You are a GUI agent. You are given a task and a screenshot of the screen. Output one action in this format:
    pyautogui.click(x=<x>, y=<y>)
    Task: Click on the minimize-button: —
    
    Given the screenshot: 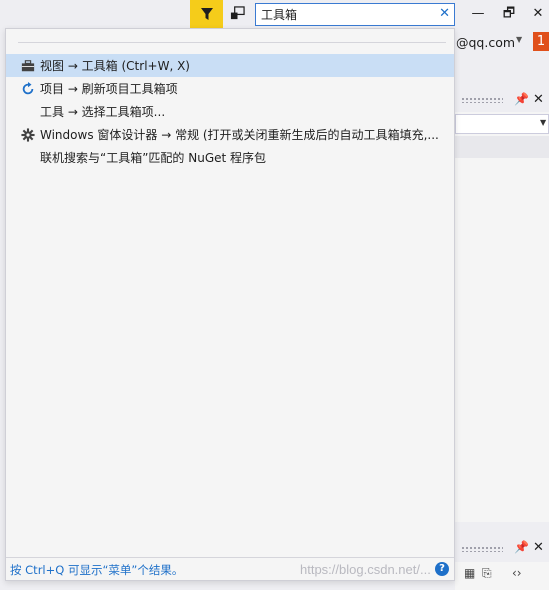 What is the action you would take?
    pyautogui.click(x=478, y=14)
    